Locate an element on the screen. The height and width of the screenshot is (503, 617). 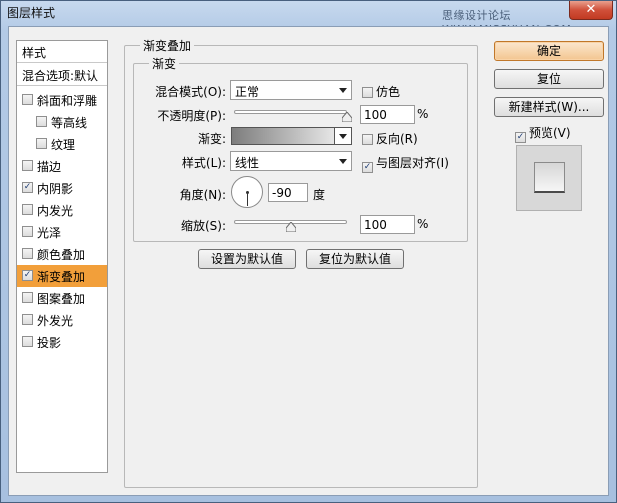
gradient-label: 渐变: is located at coordinates (211, 139).